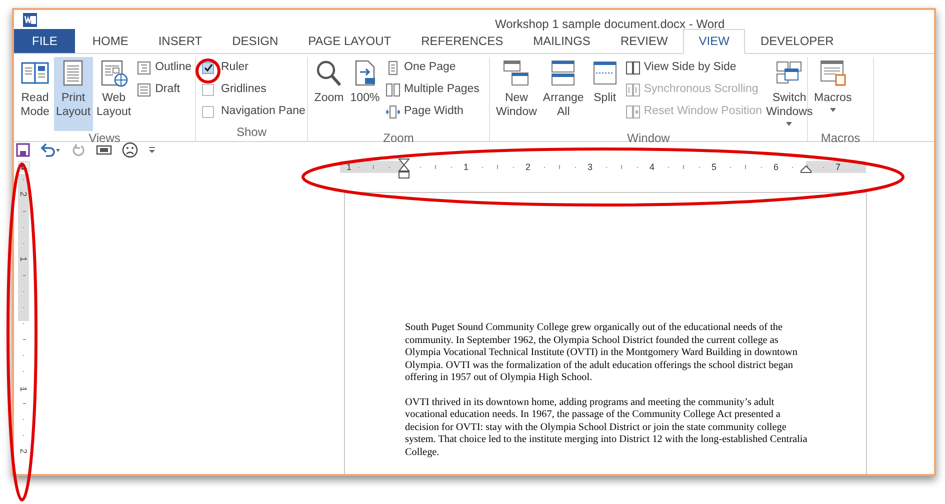 This screenshot has height=504, width=945. I want to click on ribbon-tab: DESIGN, so click(255, 40).